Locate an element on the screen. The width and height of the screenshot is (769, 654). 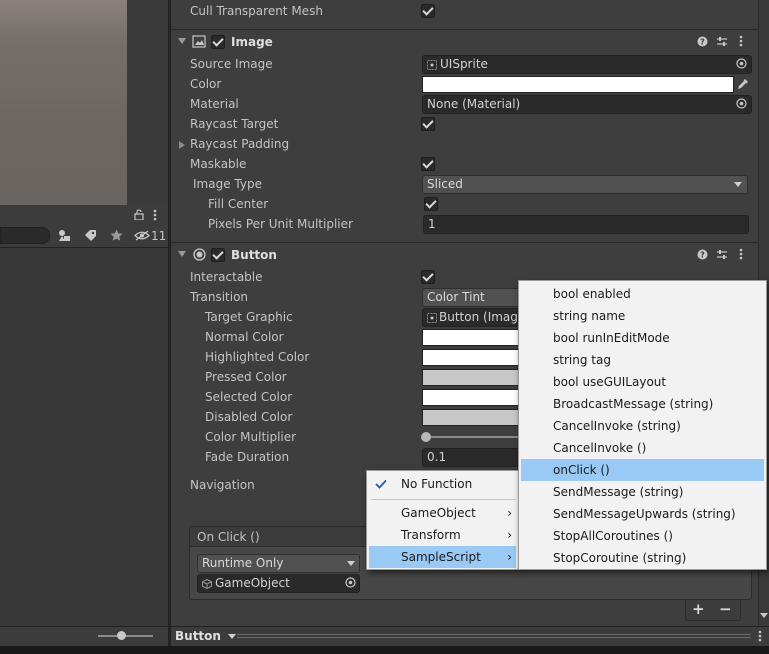
onclick-title: On Click () is located at coordinates (228, 537).